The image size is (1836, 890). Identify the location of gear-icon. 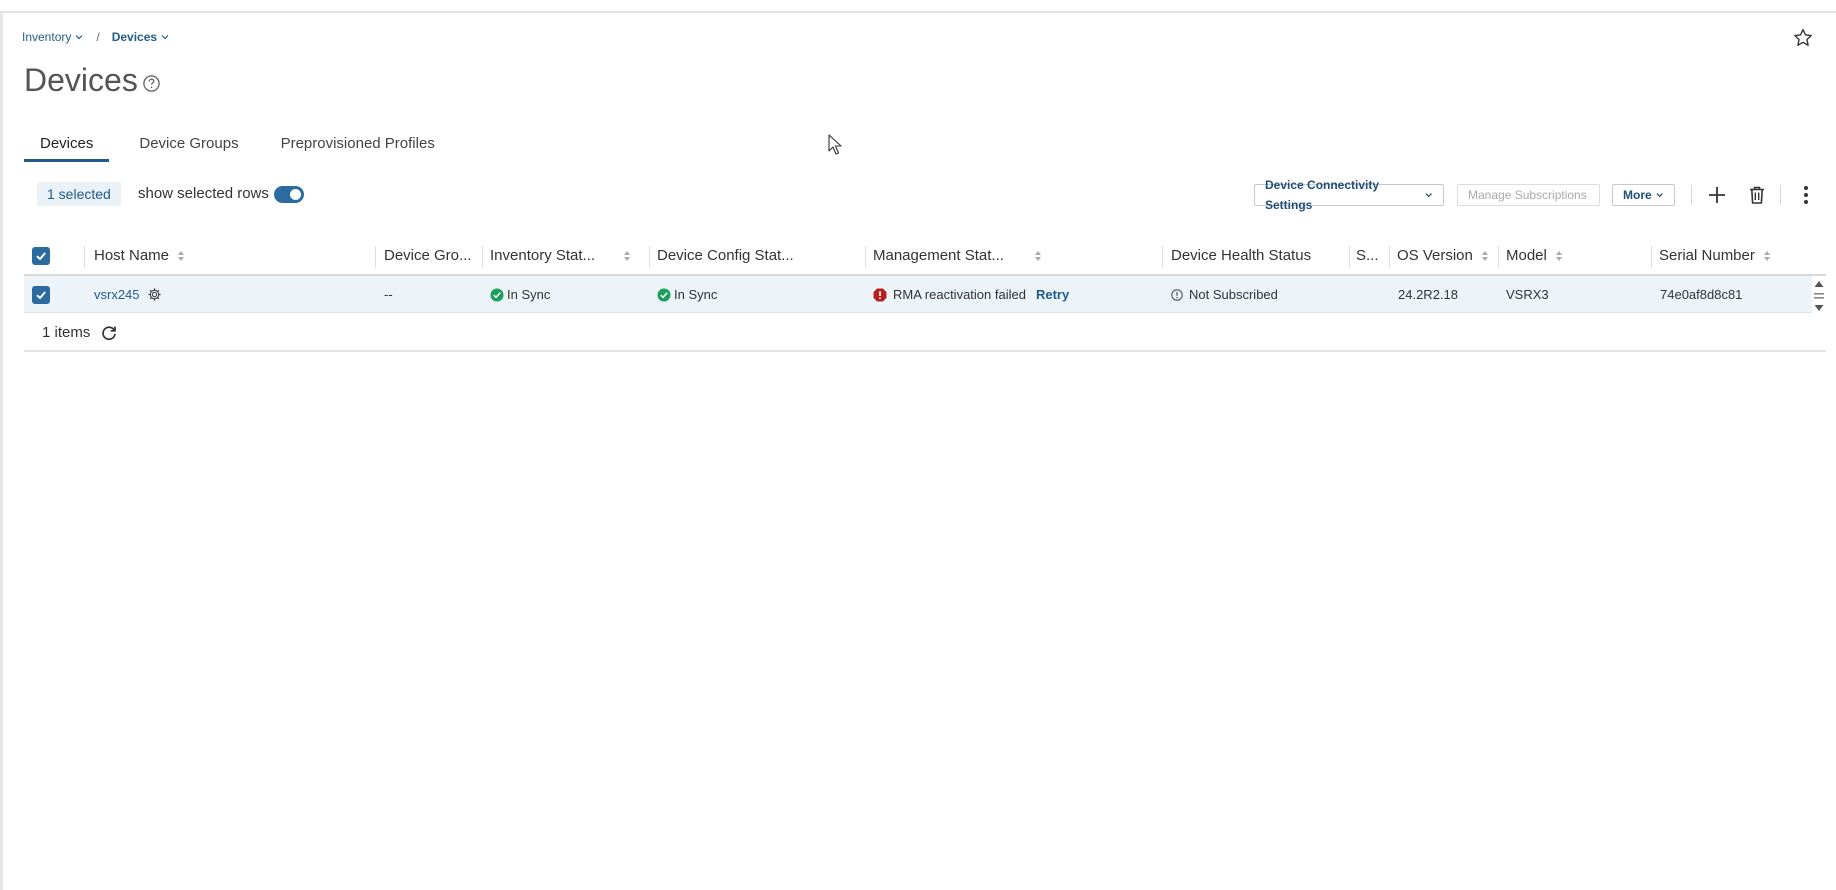
(154, 294).